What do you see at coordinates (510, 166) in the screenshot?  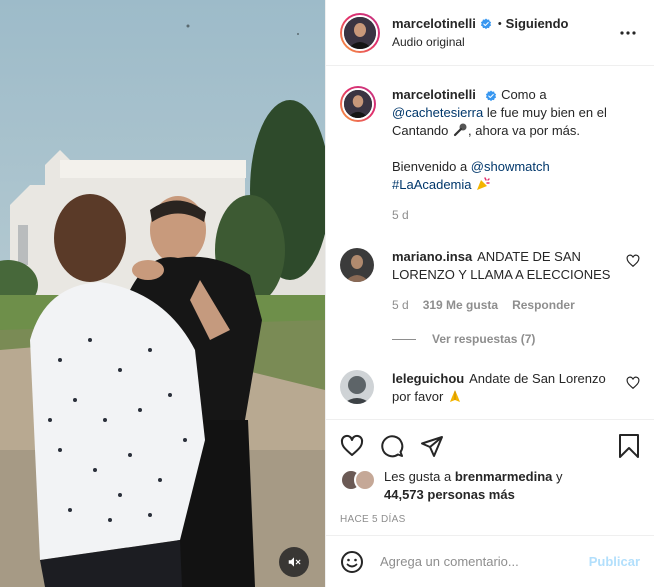 I see `mention-showmatch: @showmatch` at bounding box center [510, 166].